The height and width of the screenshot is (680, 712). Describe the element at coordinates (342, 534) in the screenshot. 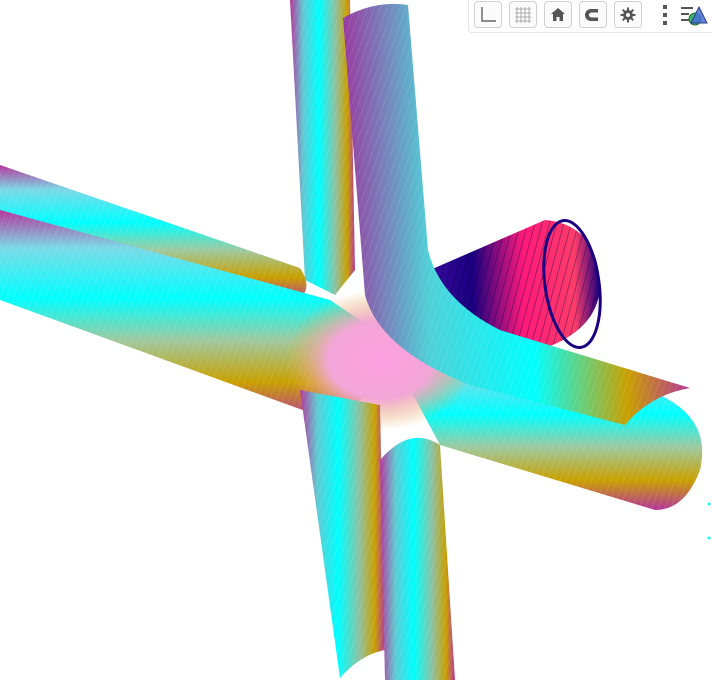

I see `surface-bottom-tube-left` at that location.